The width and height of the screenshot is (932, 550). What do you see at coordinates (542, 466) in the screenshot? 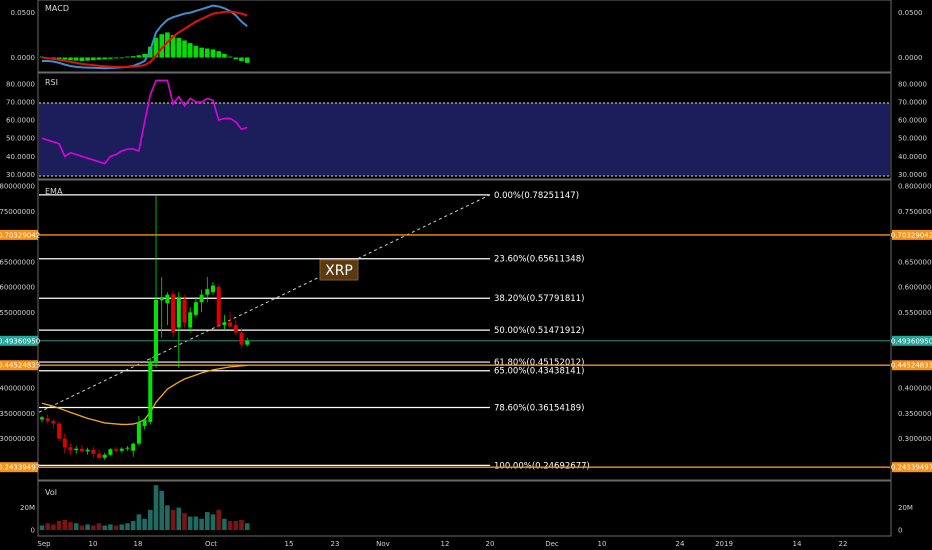
I see `fib-level-label: 100.00%(0.24692677)` at bounding box center [542, 466].